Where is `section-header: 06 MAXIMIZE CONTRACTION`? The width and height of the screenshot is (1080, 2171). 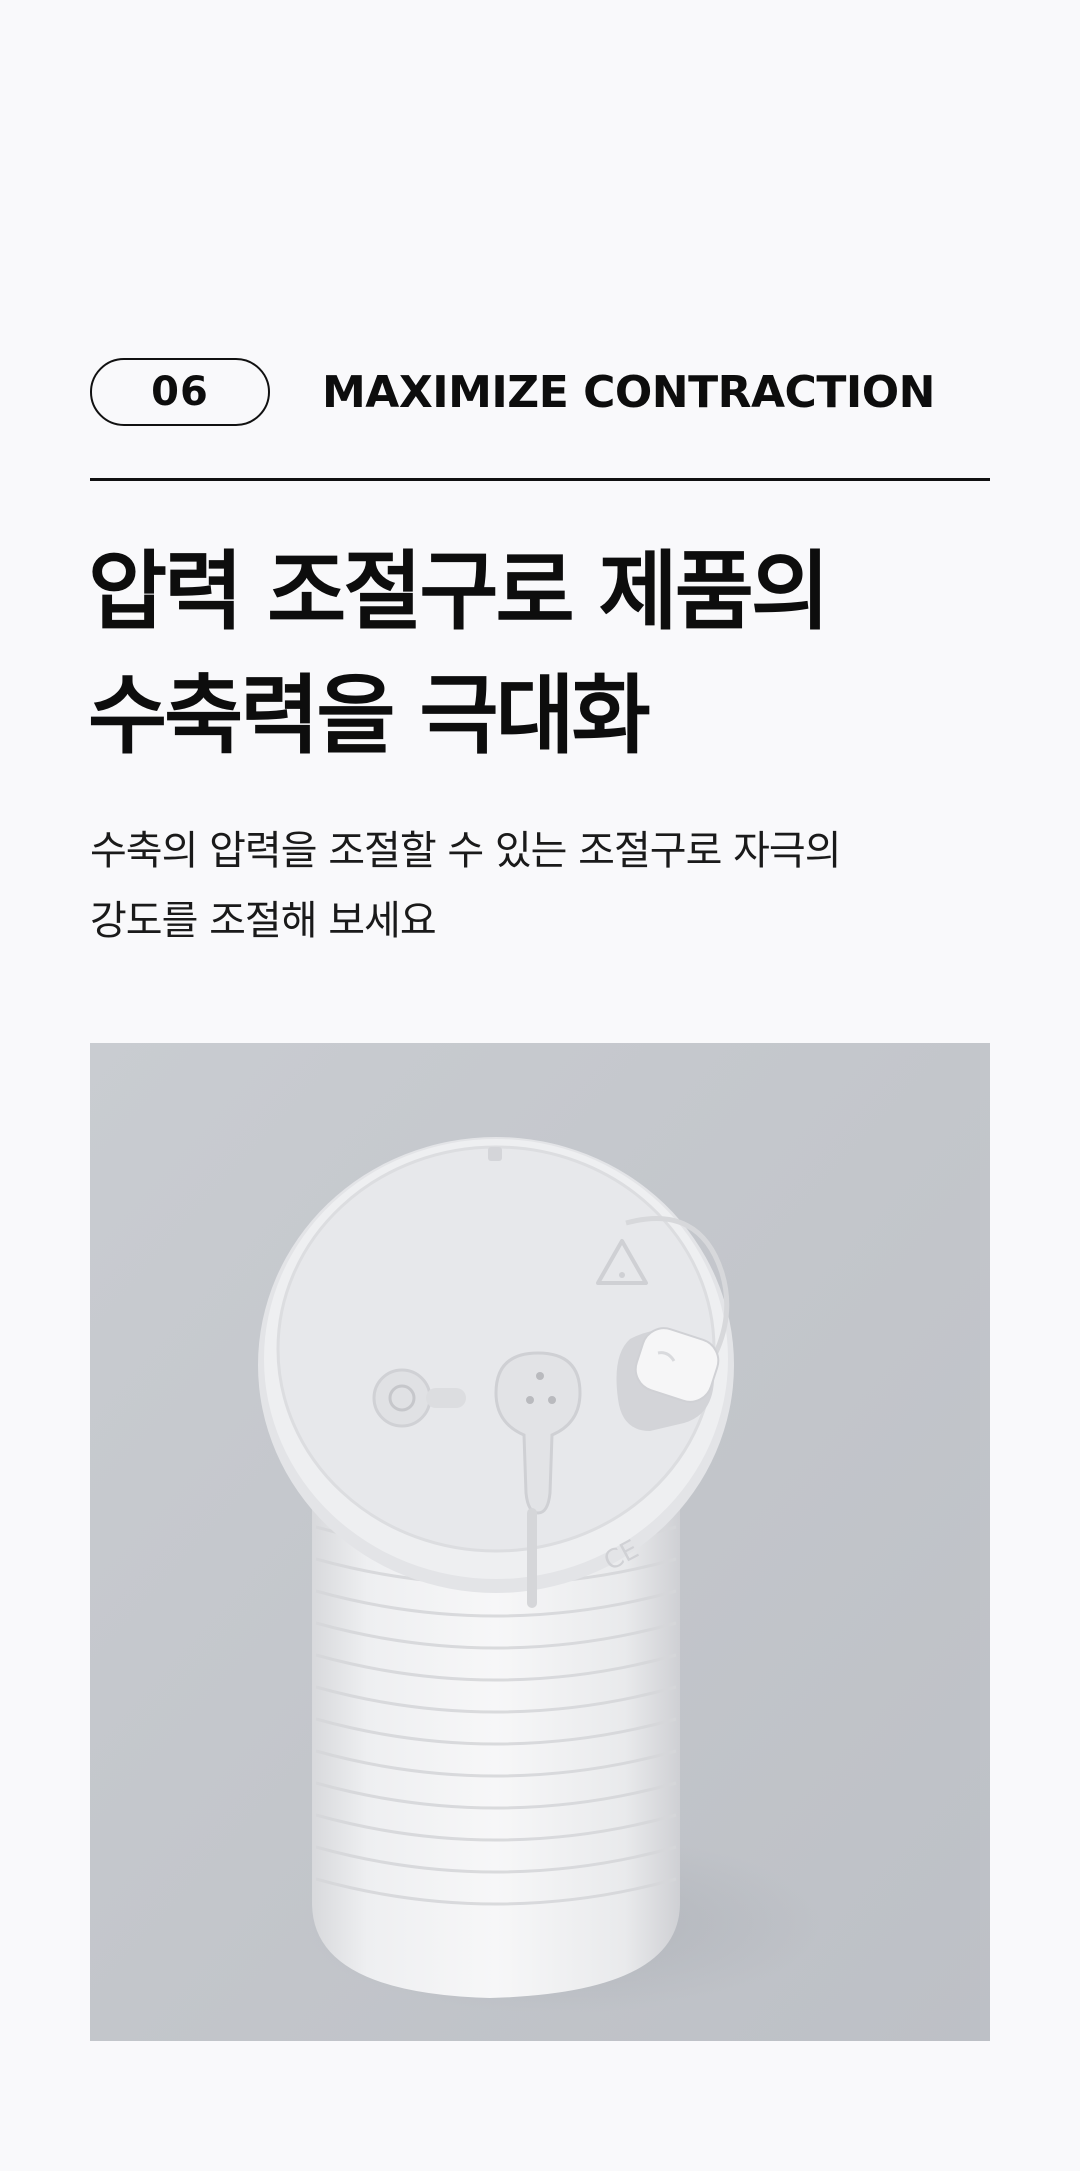
section-header: 06 MAXIMIZE CONTRACTION is located at coordinates (540, 392).